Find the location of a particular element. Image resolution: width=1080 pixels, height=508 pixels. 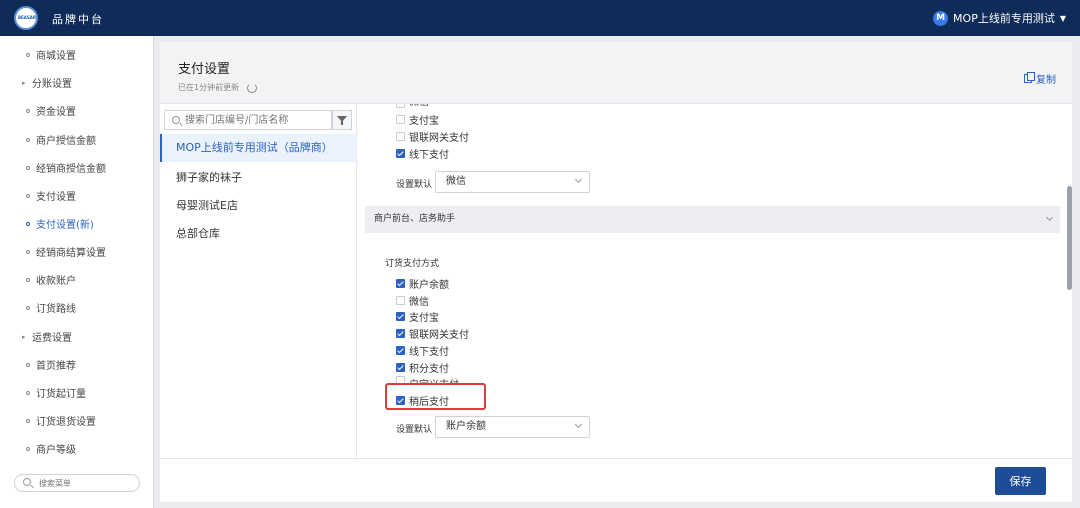

sidebar-item-label: 经销商授信金额 is located at coordinates (71, 169).